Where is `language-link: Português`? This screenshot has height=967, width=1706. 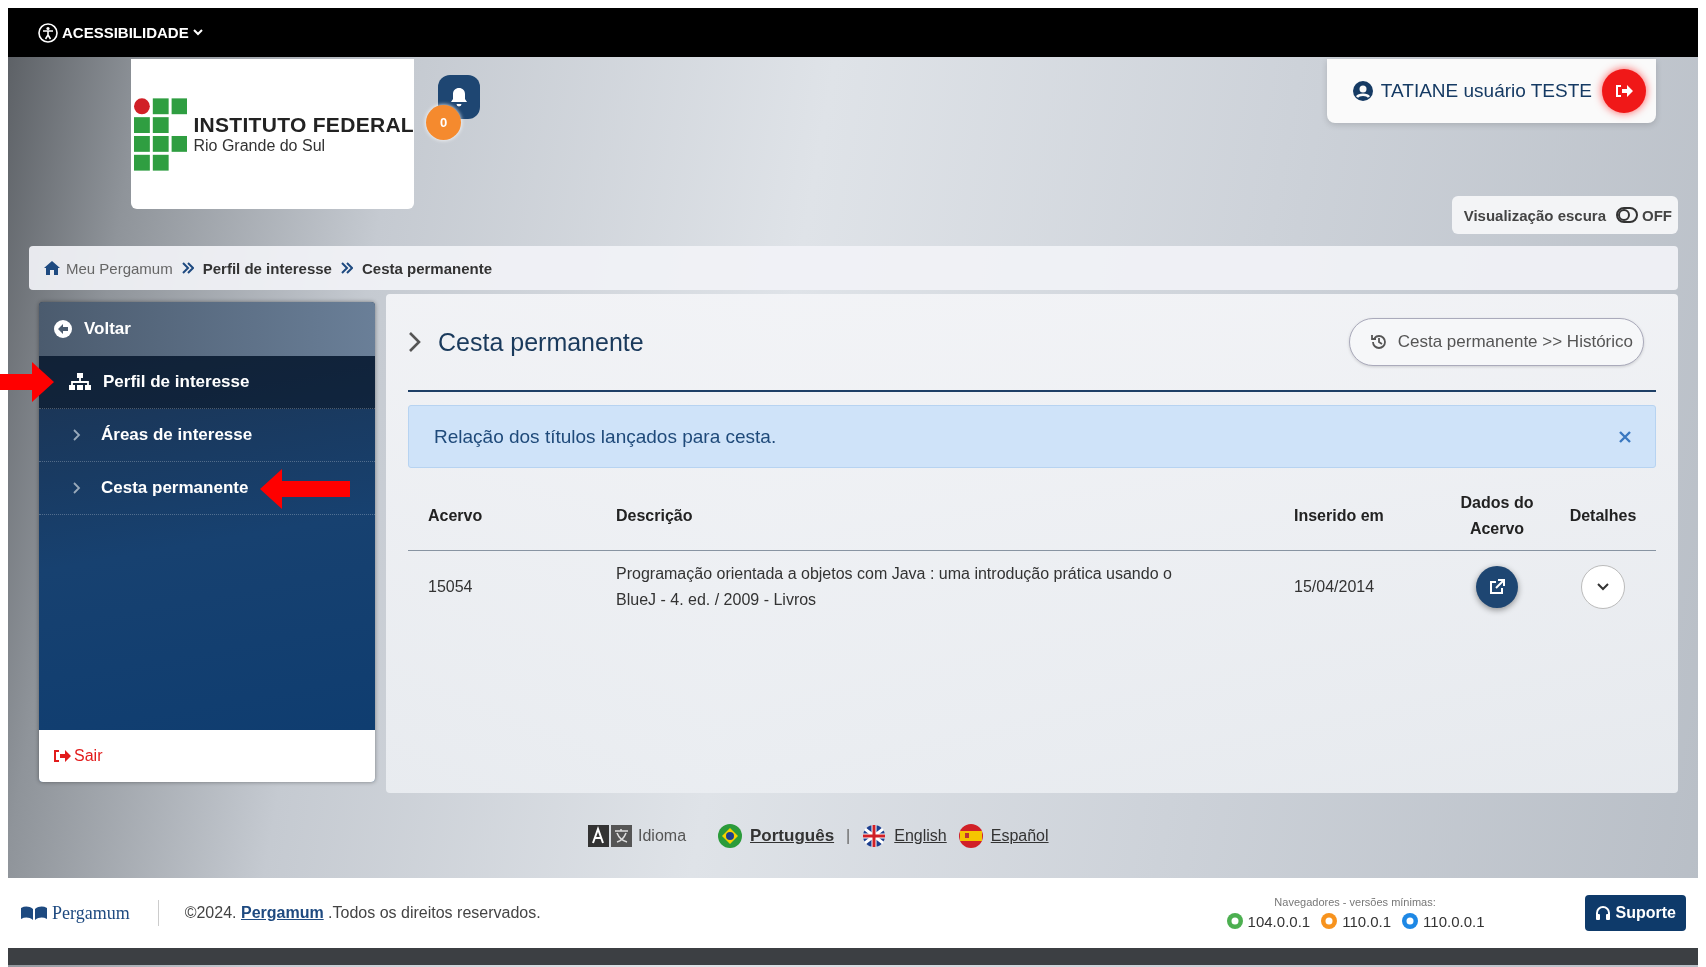
language-link: Português is located at coordinates (776, 835).